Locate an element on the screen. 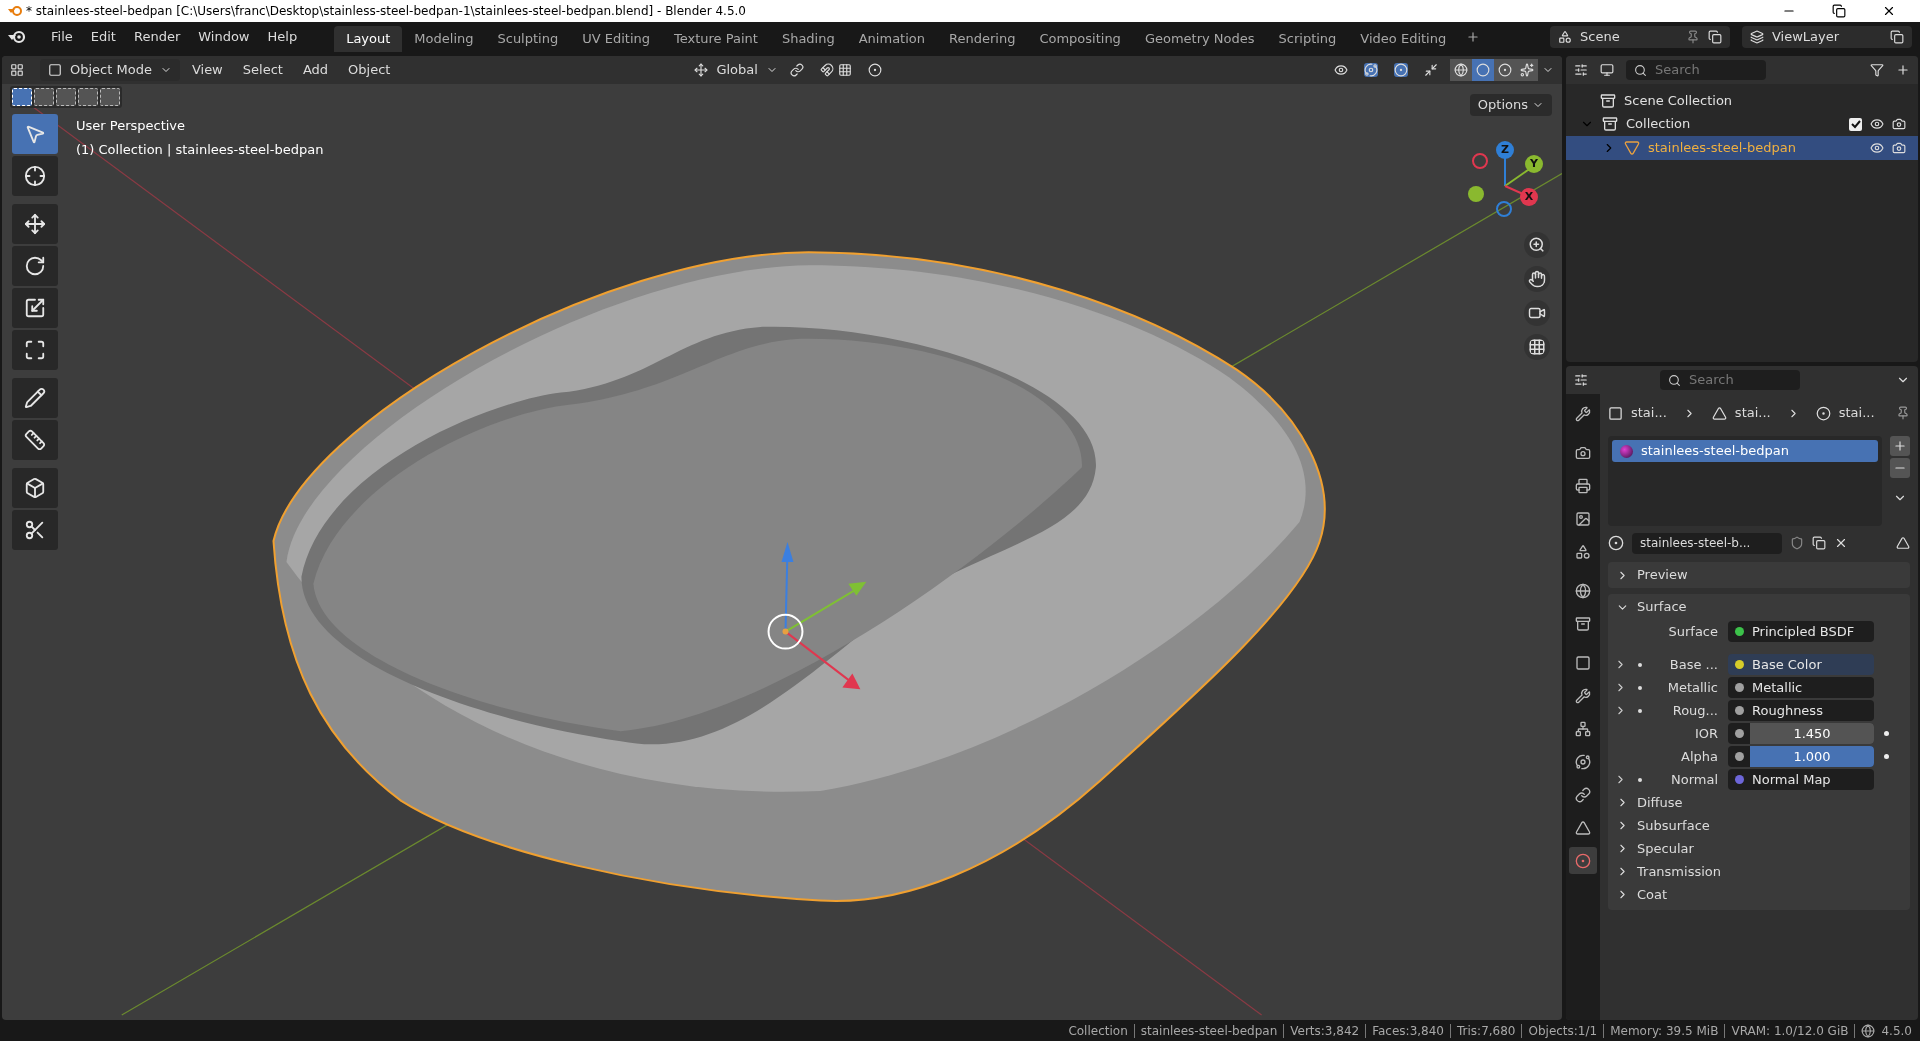 The height and width of the screenshot is (1041, 1920). workspace-tab: Animation is located at coordinates (891, 39).